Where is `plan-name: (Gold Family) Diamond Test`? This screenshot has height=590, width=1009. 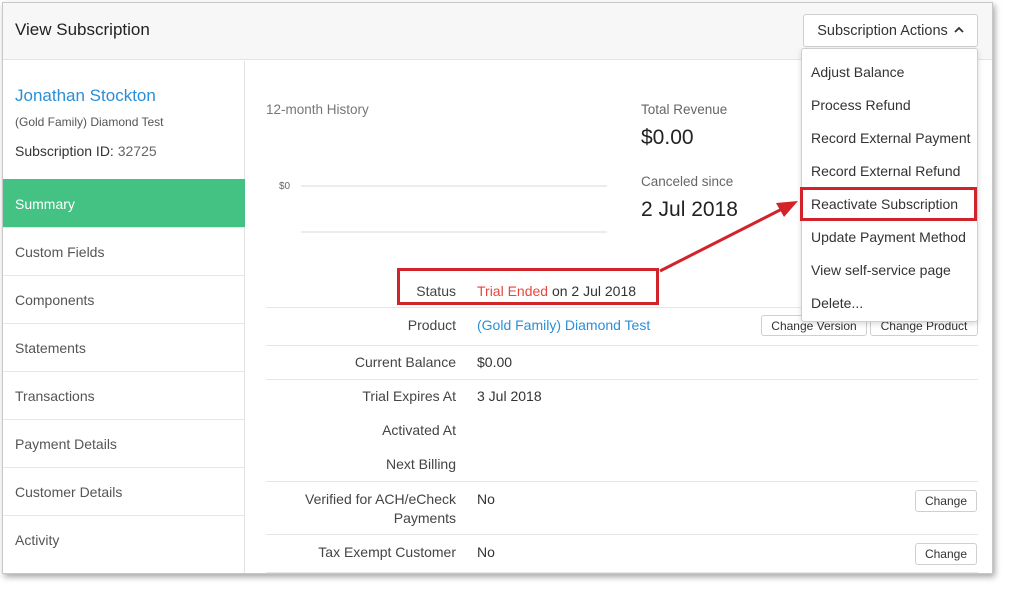 plan-name: (Gold Family) Diamond Test is located at coordinates (89, 122).